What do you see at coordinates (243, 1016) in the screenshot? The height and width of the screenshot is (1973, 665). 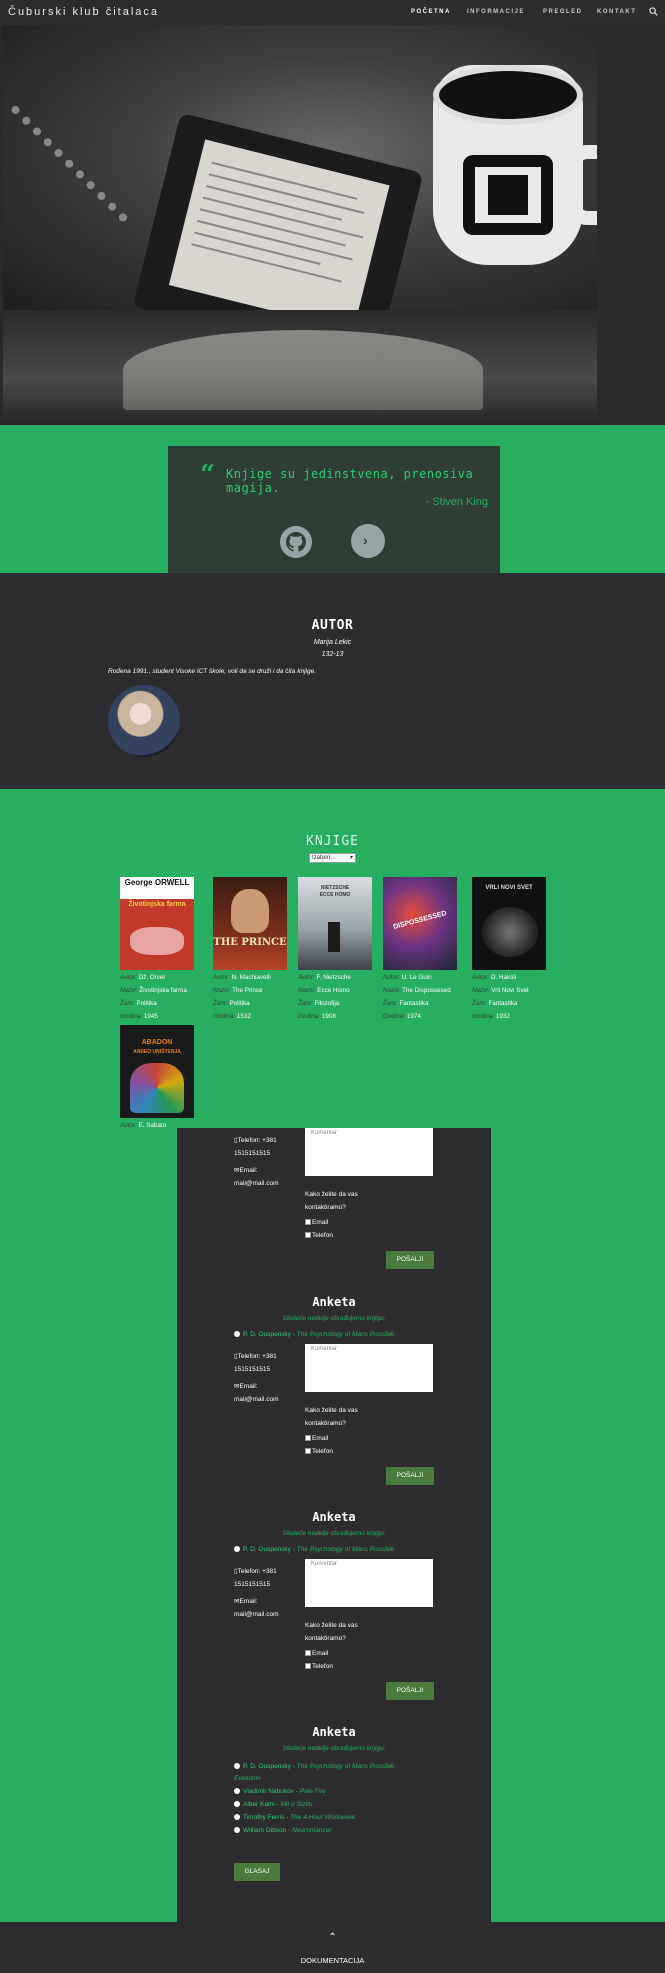 I see `book-year: 1532` at bounding box center [243, 1016].